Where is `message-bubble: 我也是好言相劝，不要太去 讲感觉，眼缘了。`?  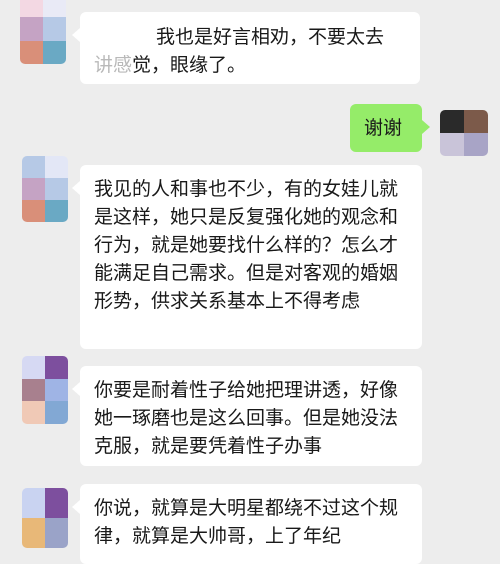
message-bubble: 我也是好言相劝，不要太去 讲感觉，眼缘了。 is located at coordinates (246, 48).